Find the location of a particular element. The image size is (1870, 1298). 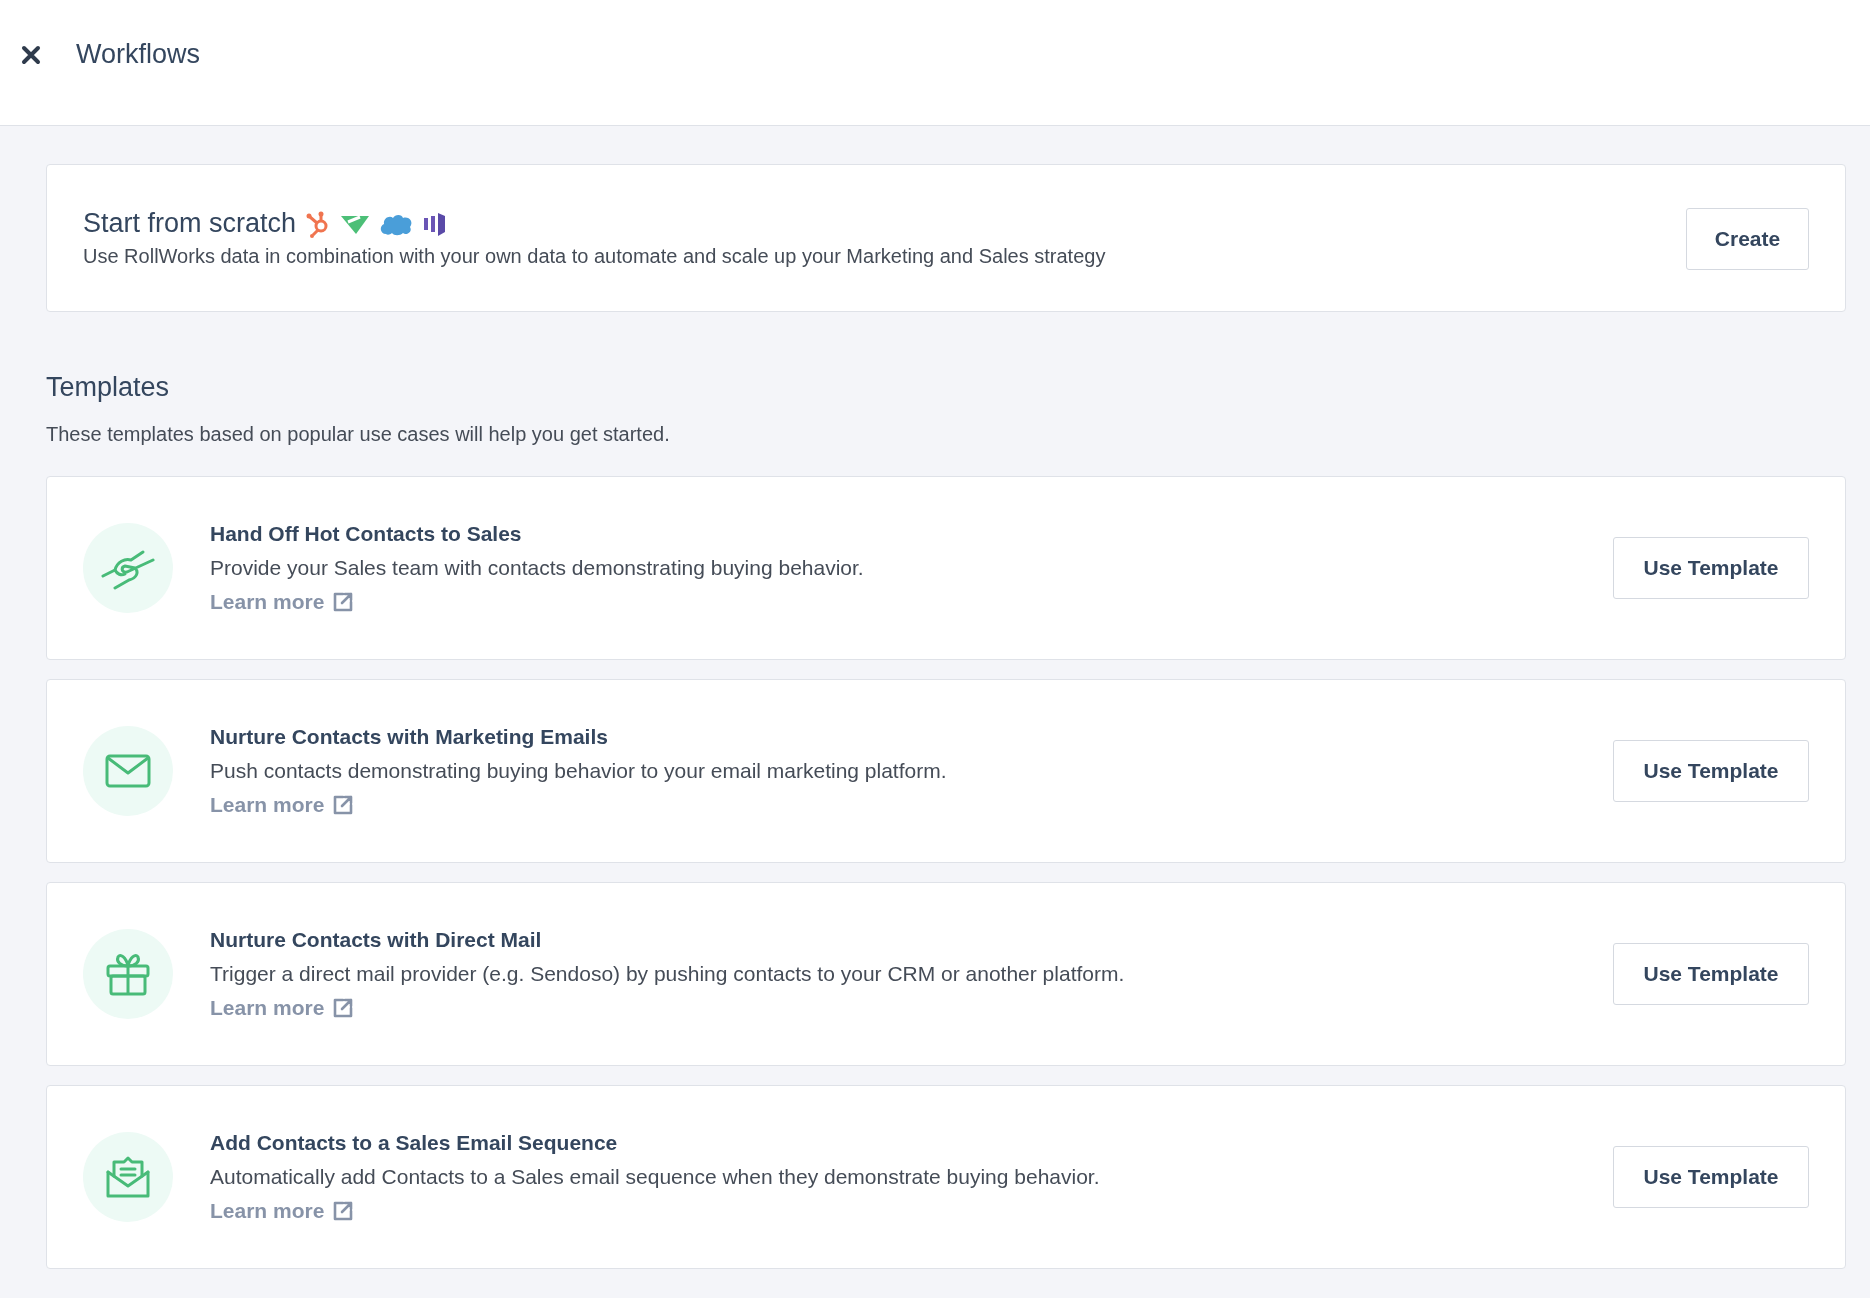

section-heading: Templates is located at coordinates (108, 387).